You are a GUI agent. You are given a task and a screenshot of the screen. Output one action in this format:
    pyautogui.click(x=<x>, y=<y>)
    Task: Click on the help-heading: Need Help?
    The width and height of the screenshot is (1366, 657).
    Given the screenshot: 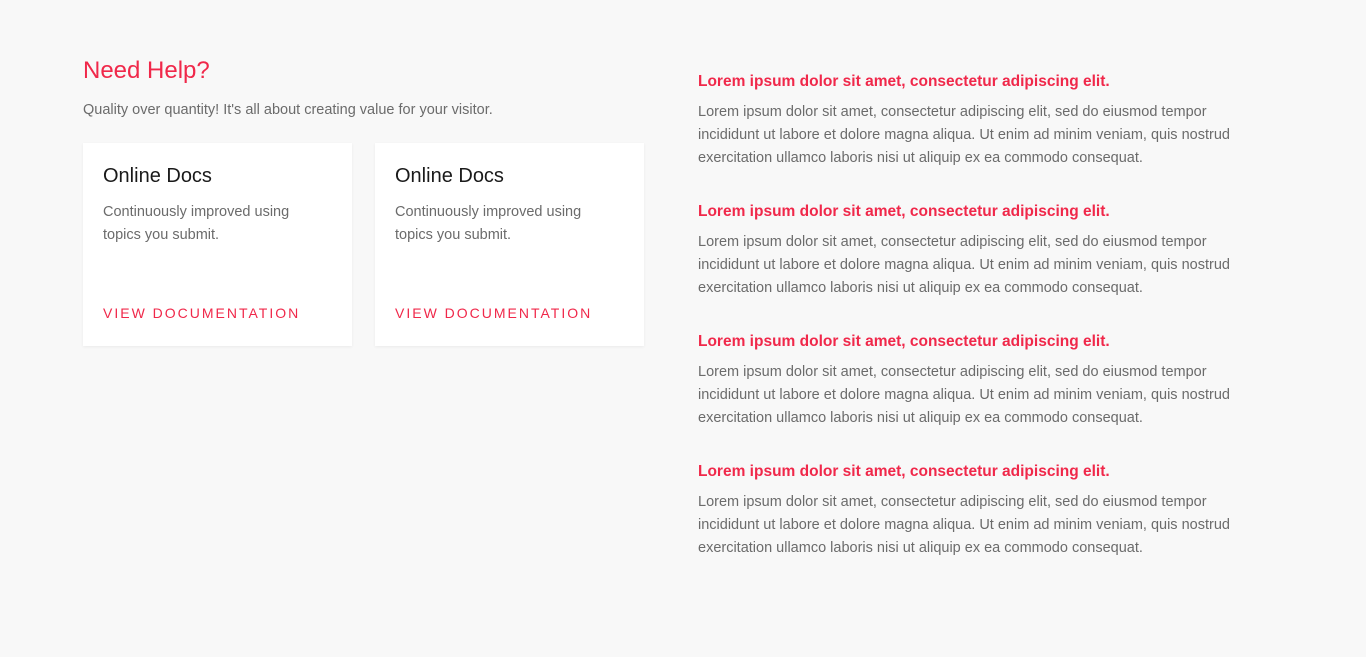 What is the action you would take?
    pyautogui.click(x=146, y=70)
    